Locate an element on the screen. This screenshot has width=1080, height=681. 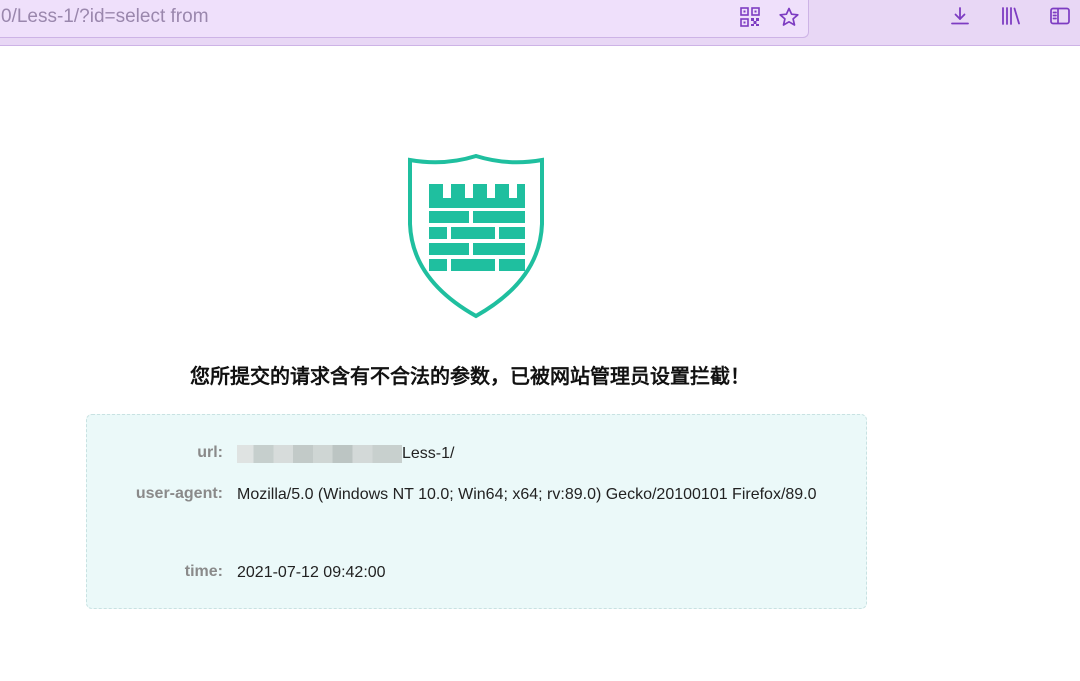
user-agent-label: user-agent: is located at coordinates (179, 493).